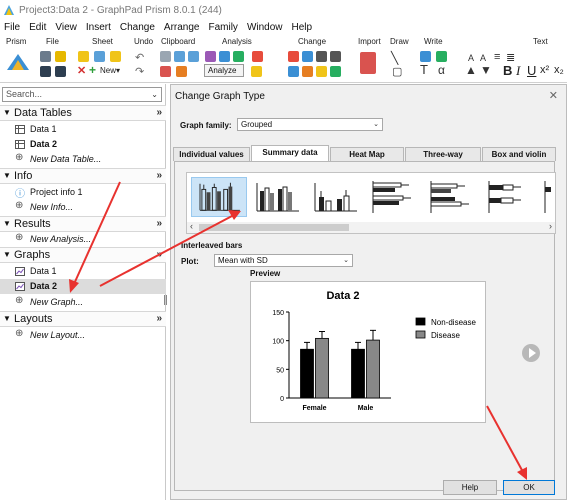 The image size is (567, 500). I want to click on scroll-right-icon: ›, so click(550, 226).